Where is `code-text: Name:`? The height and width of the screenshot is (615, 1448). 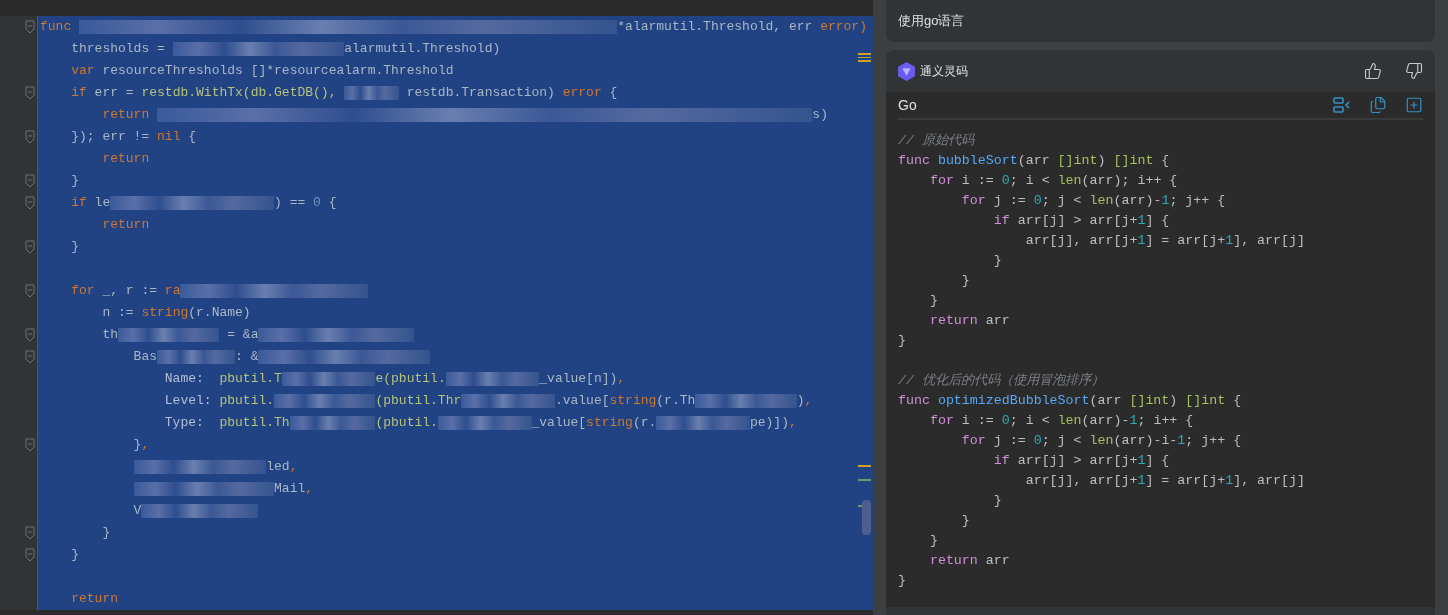 code-text: Name: is located at coordinates (184, 379).